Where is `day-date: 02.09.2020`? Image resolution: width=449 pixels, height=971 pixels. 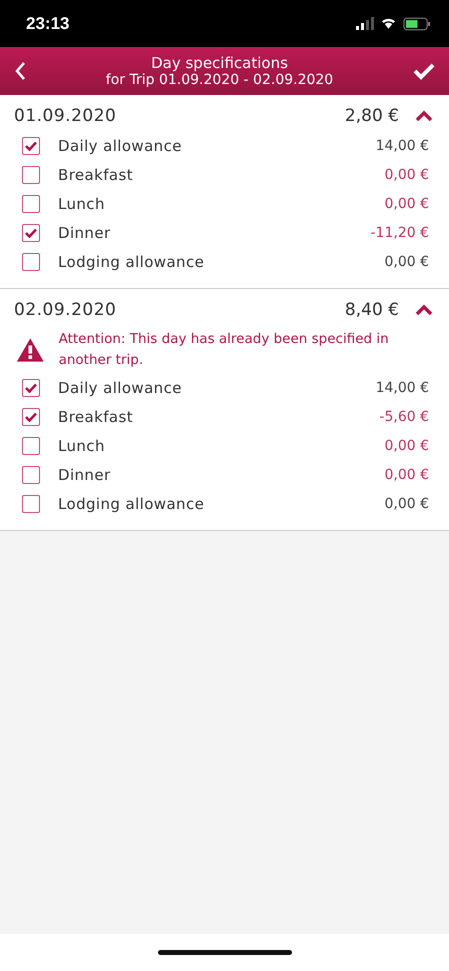
day-date: 02.09.2020 is located at coordinates (66, 310).